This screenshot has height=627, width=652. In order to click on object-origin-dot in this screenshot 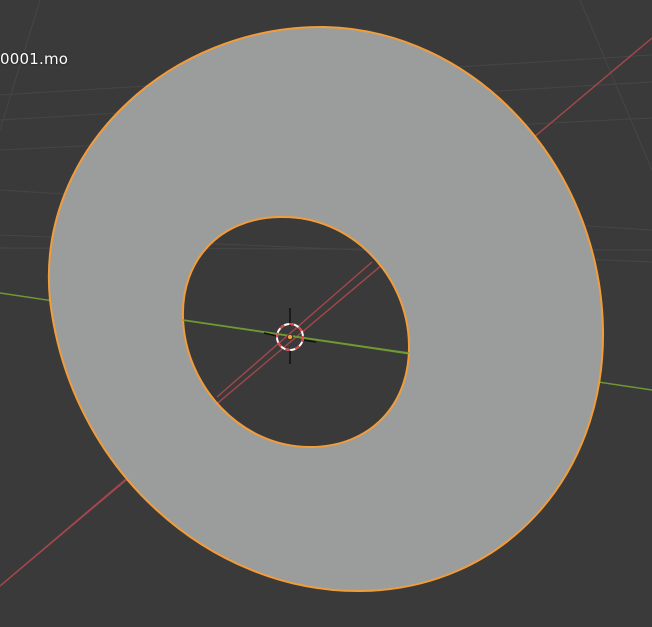, I will do `click(289, 336)`.